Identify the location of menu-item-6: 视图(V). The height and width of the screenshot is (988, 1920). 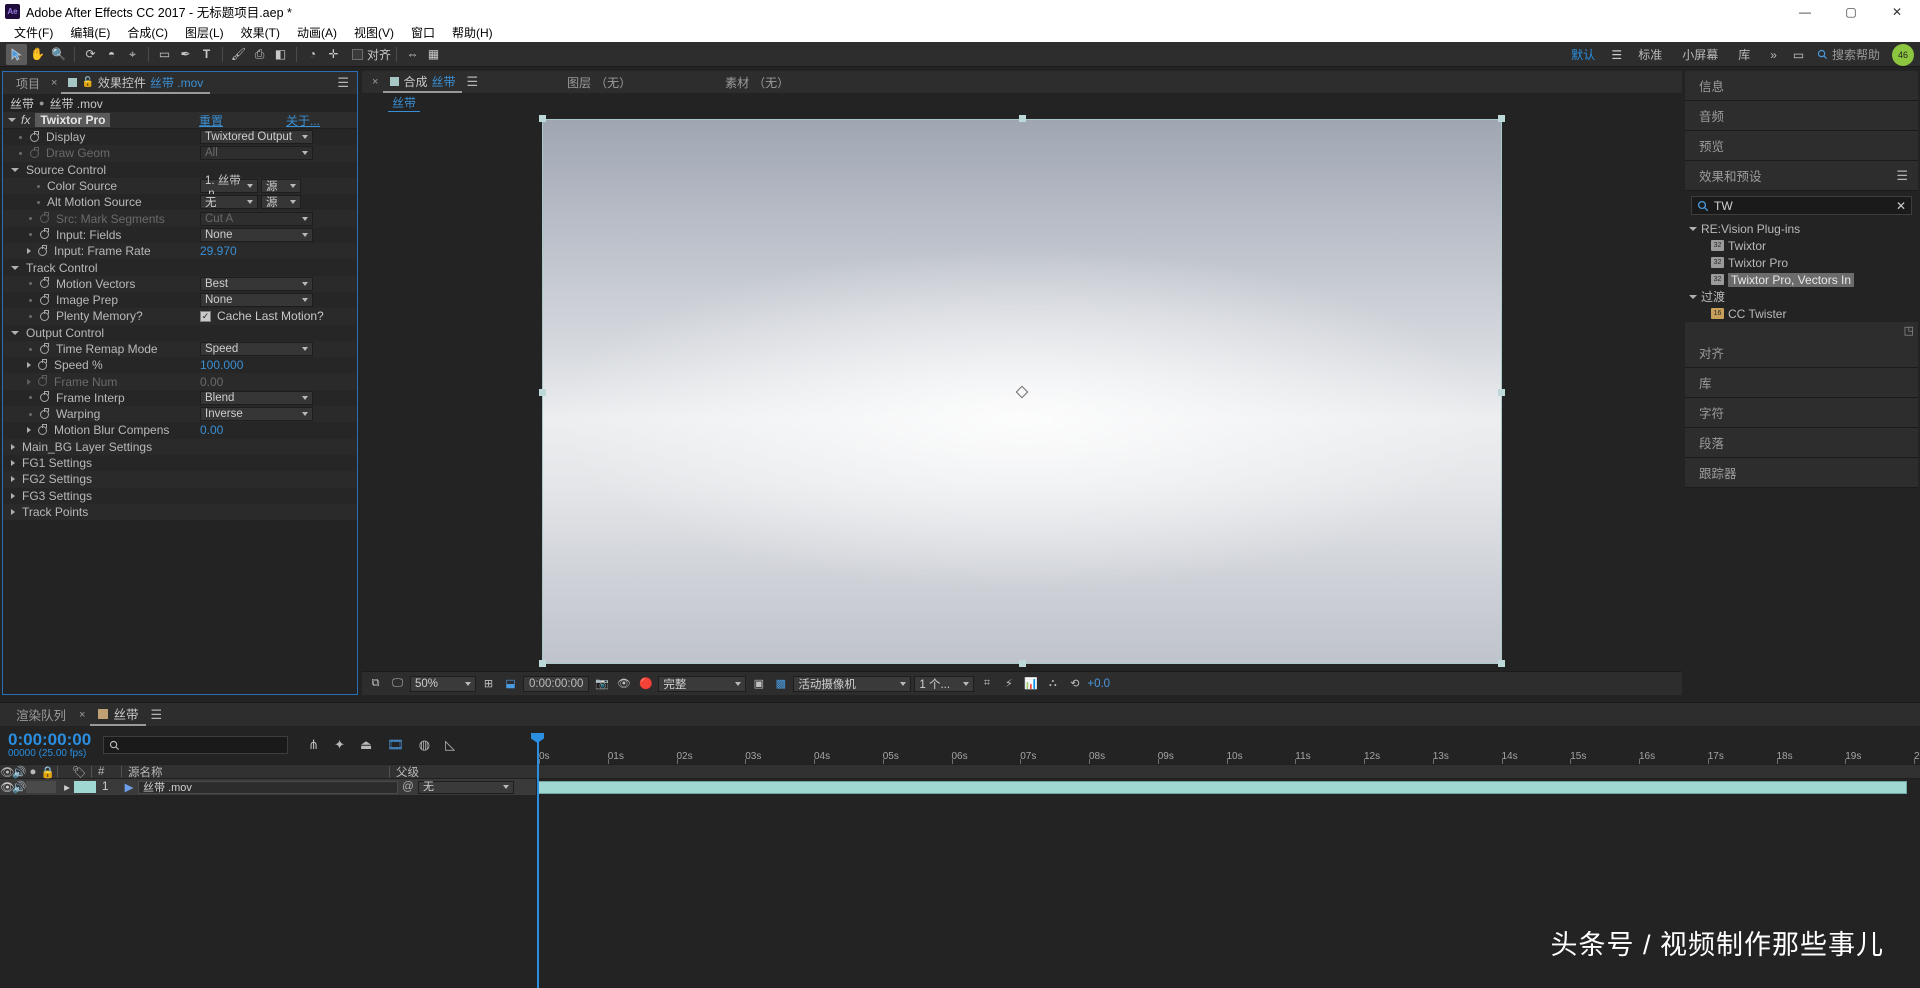
(374, 32).